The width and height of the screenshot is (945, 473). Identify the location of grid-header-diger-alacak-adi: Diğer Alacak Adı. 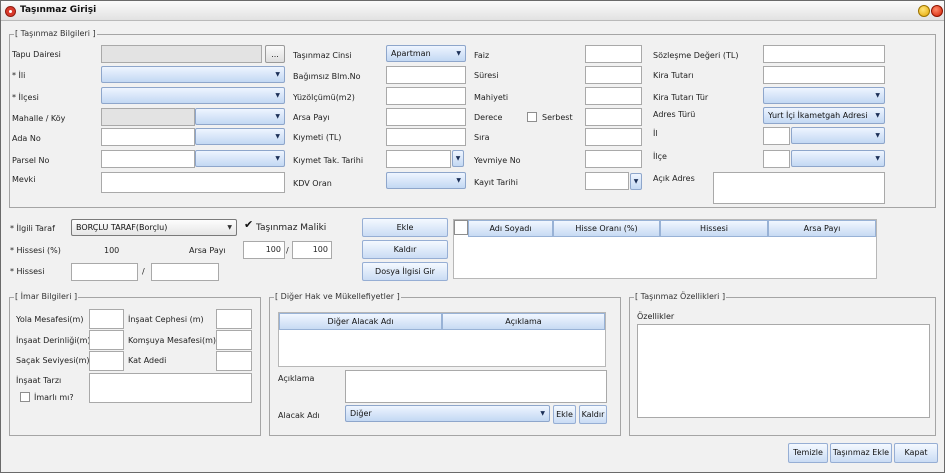
(360, 321).